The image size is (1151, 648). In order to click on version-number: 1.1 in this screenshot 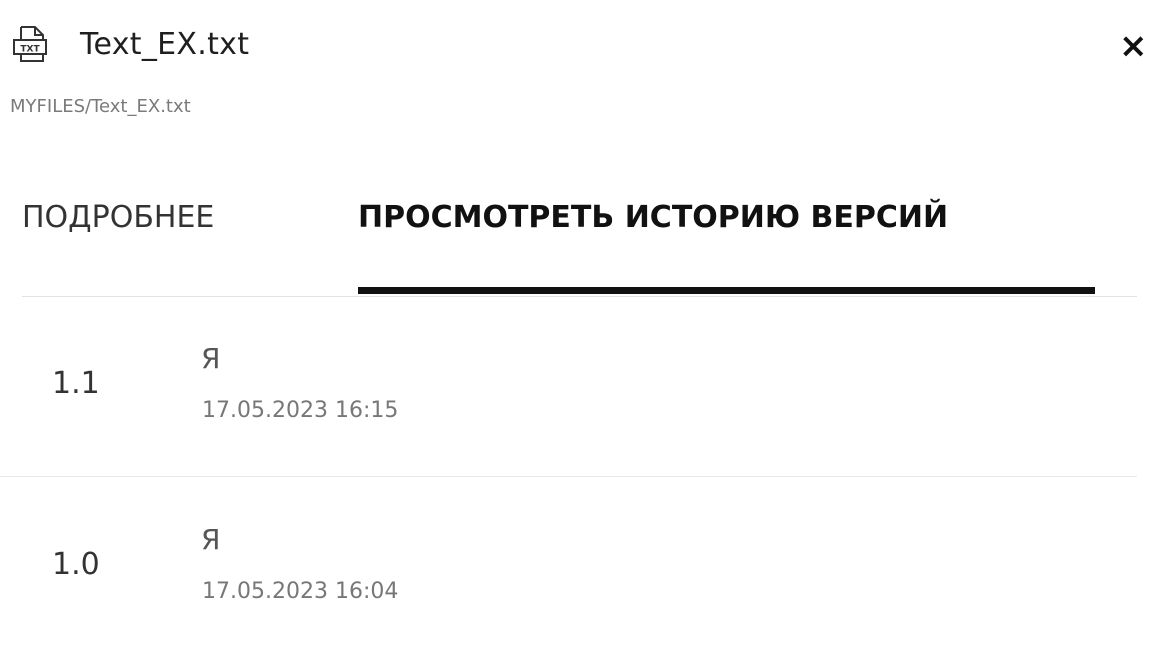, I will do `click(76, 383)`.